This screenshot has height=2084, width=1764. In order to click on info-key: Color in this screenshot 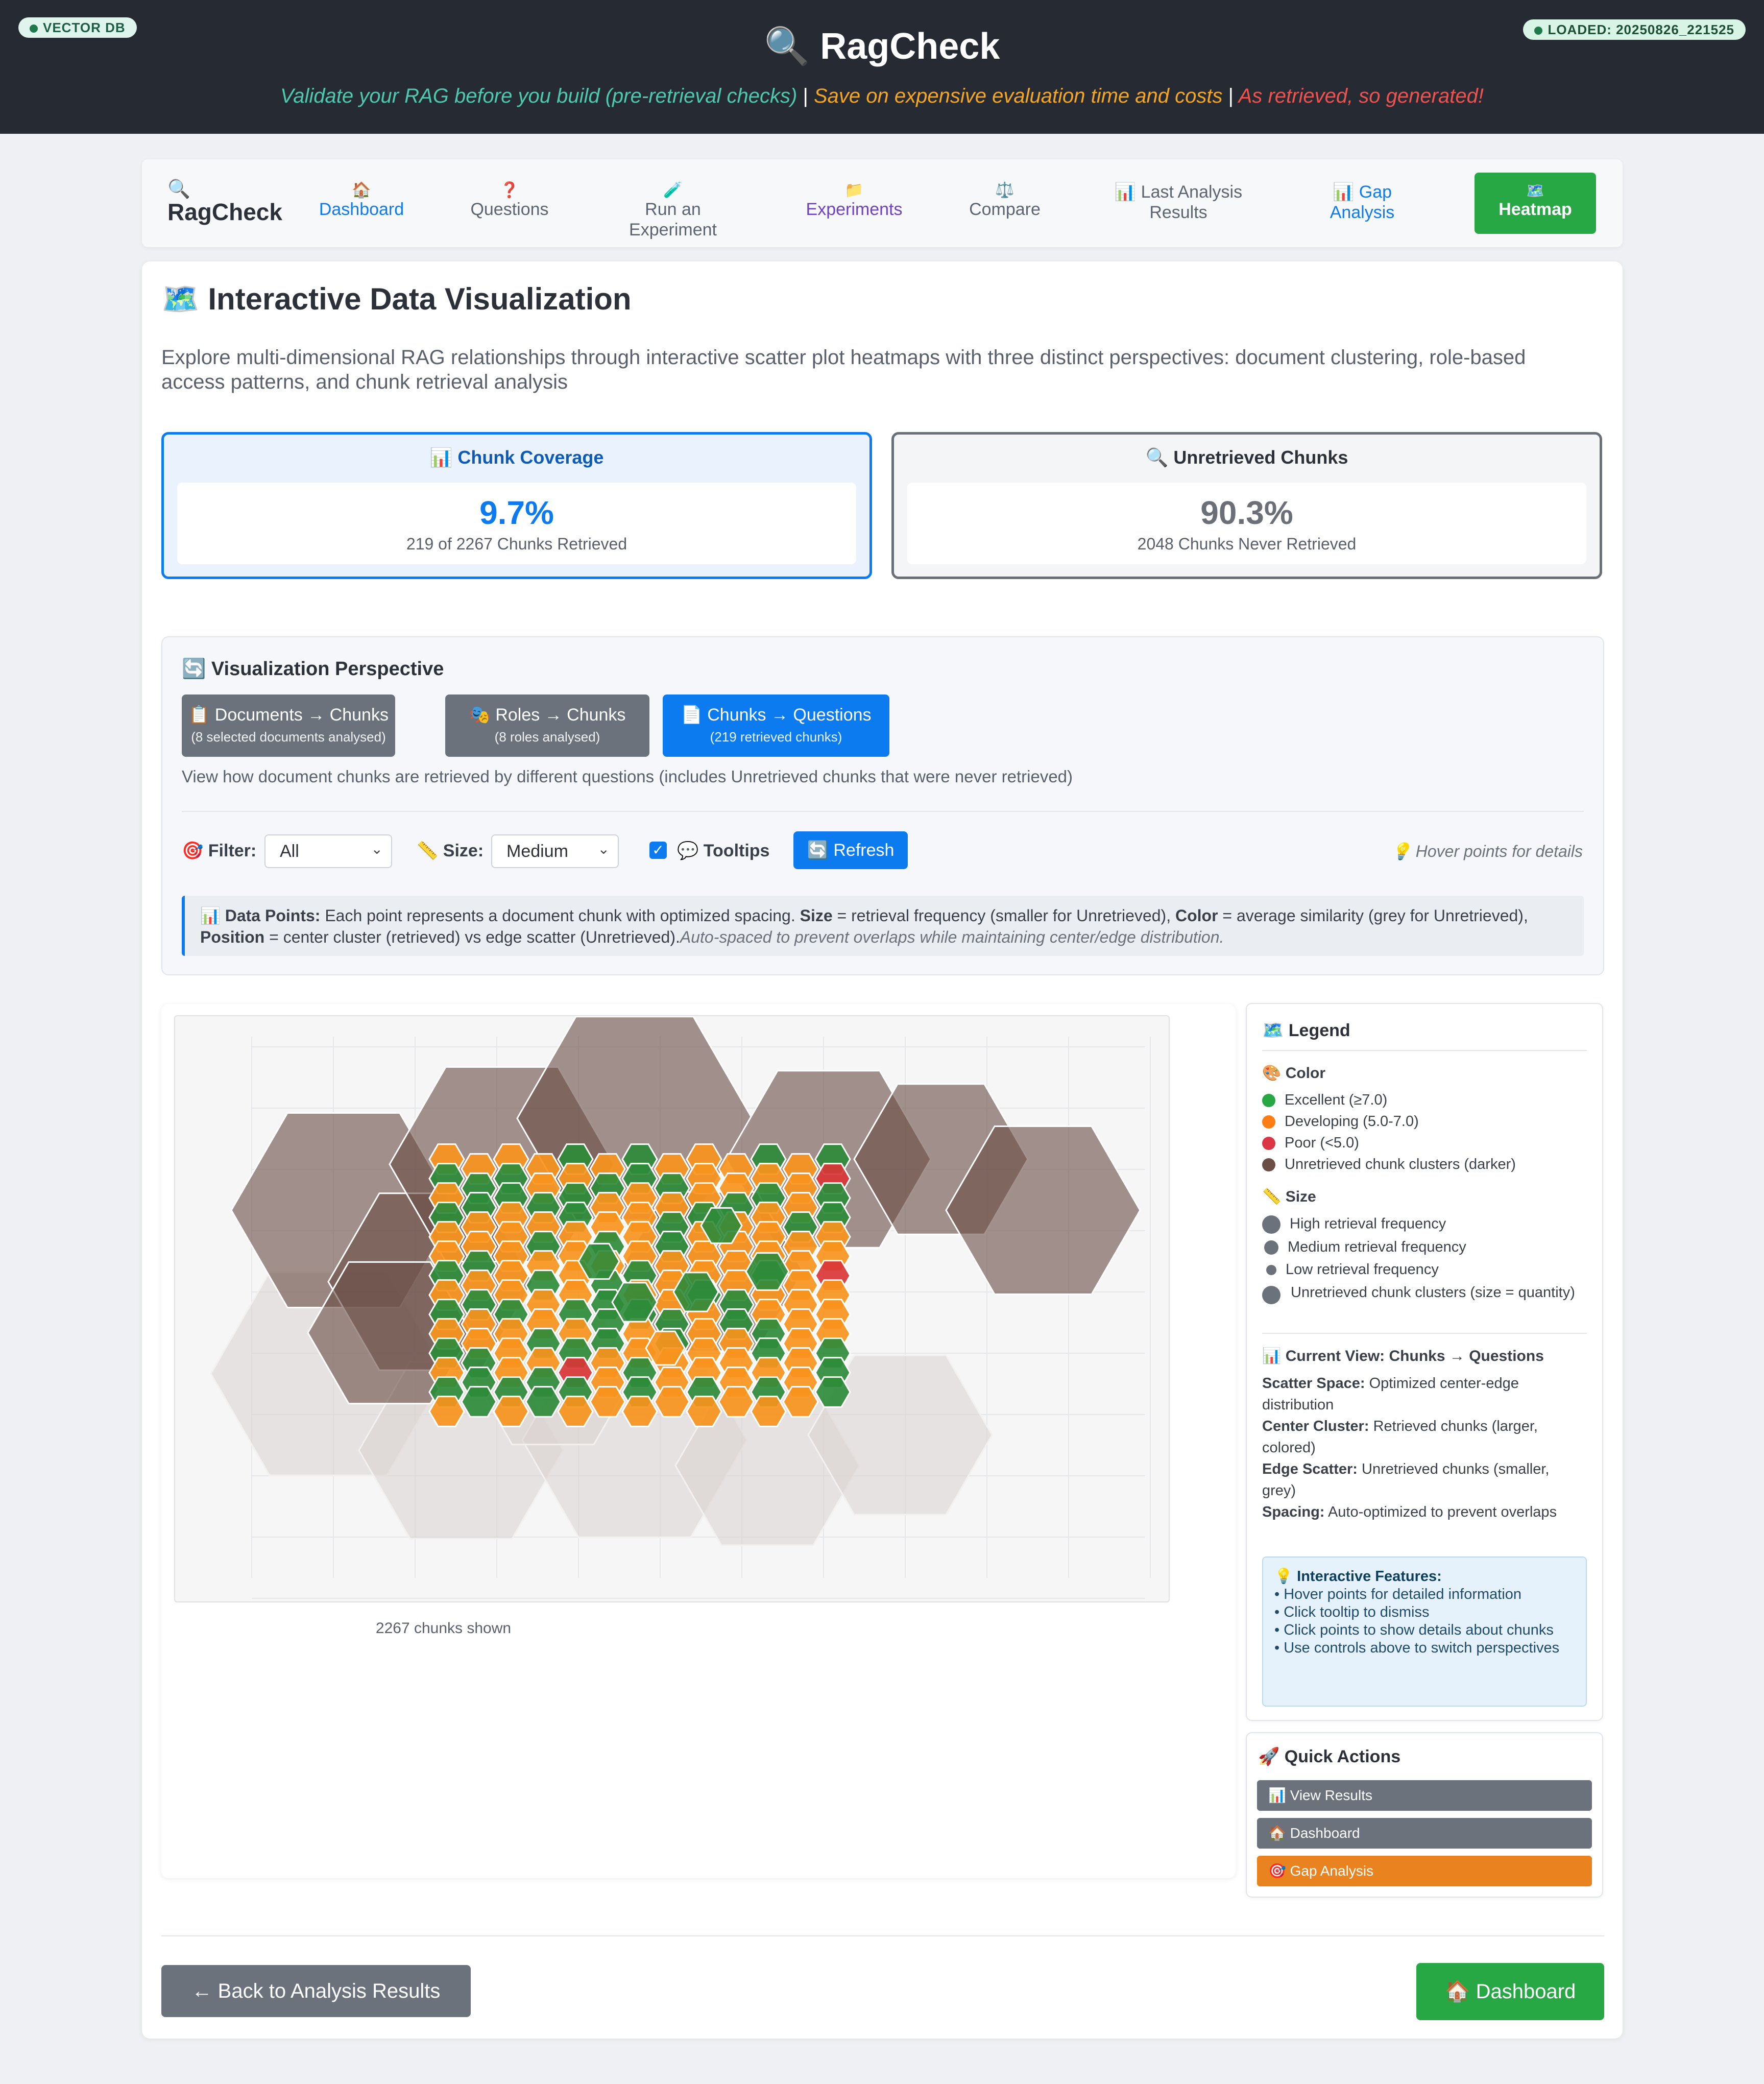, I will do `click(1196, 915)`.